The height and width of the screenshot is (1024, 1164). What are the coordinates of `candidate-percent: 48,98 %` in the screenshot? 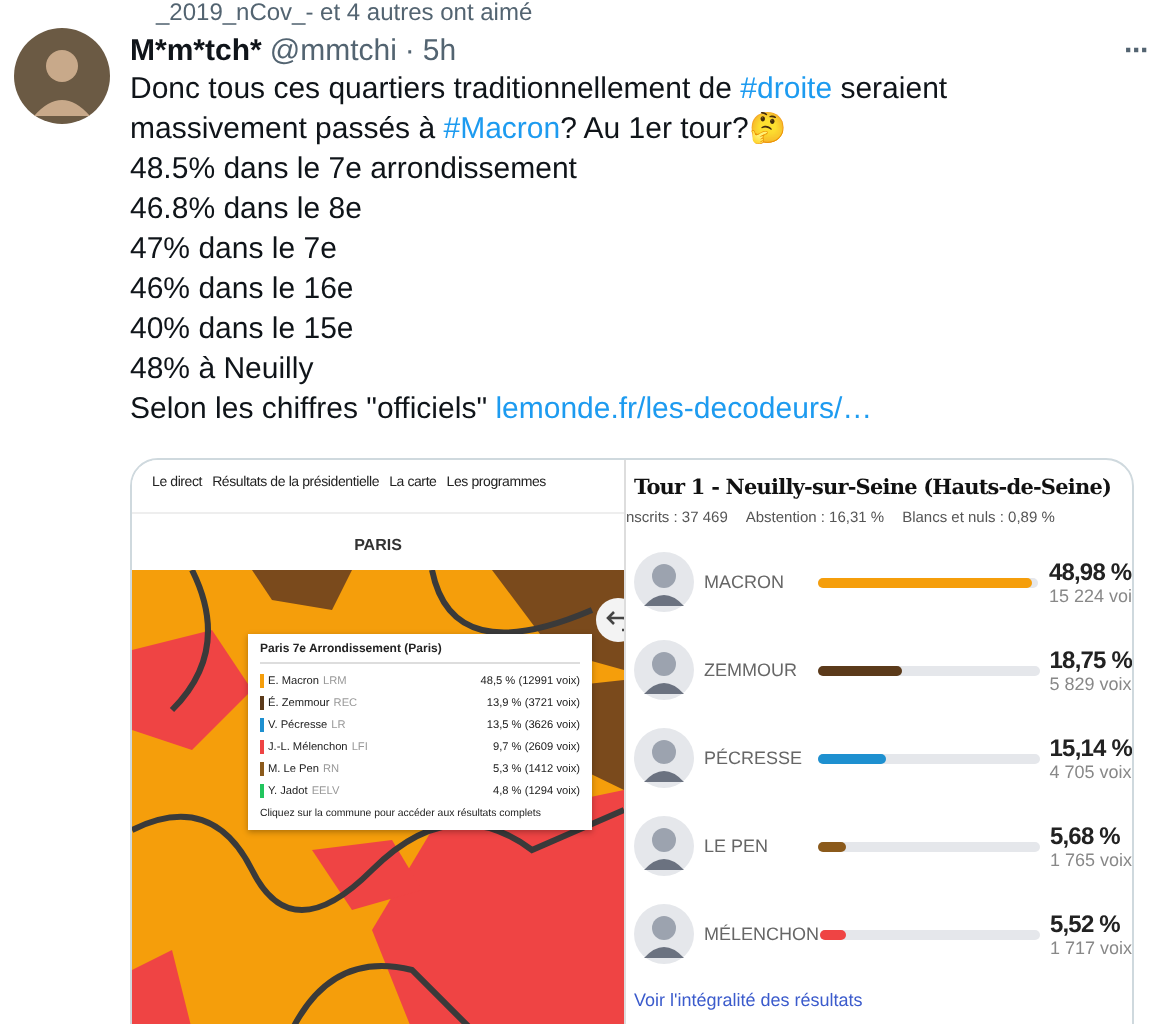 It's located at (1090, 572).